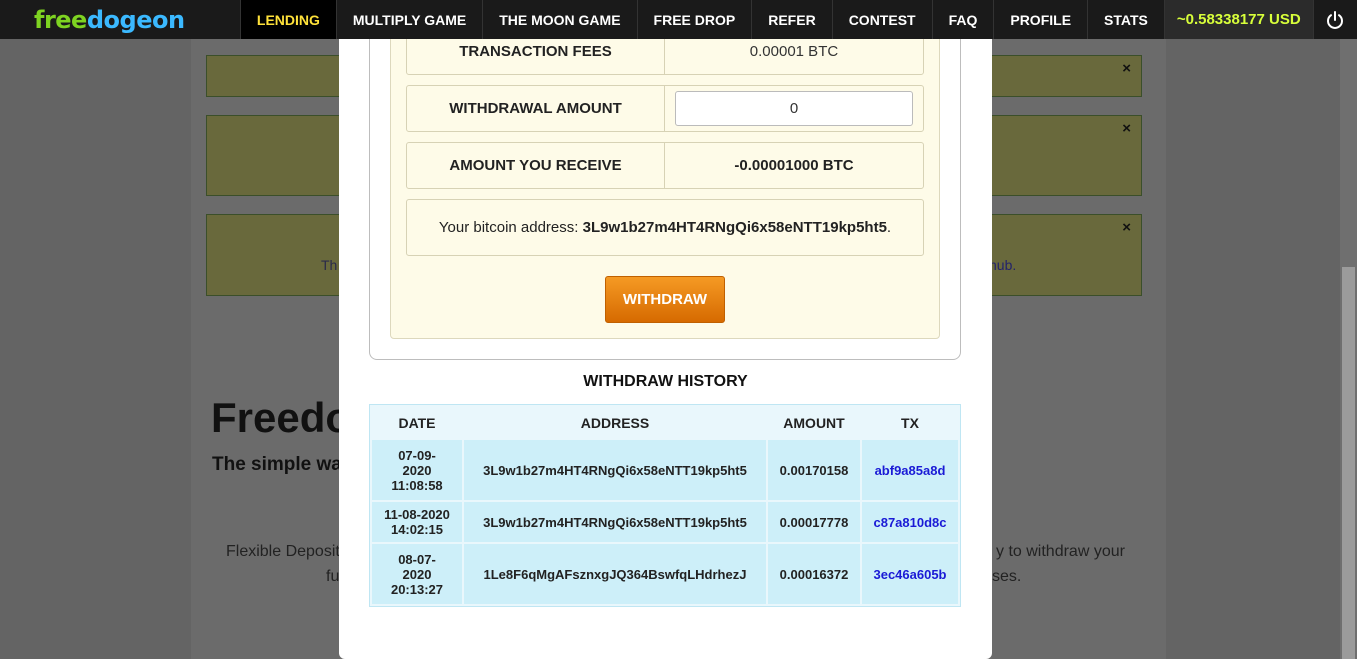 The height and width of the screenshot is (659, 1357). What do you see at coordinates (889, 227) in the screenshot?
I see `bitcoin-address-suffix: .` at bounding box center [889, 227].